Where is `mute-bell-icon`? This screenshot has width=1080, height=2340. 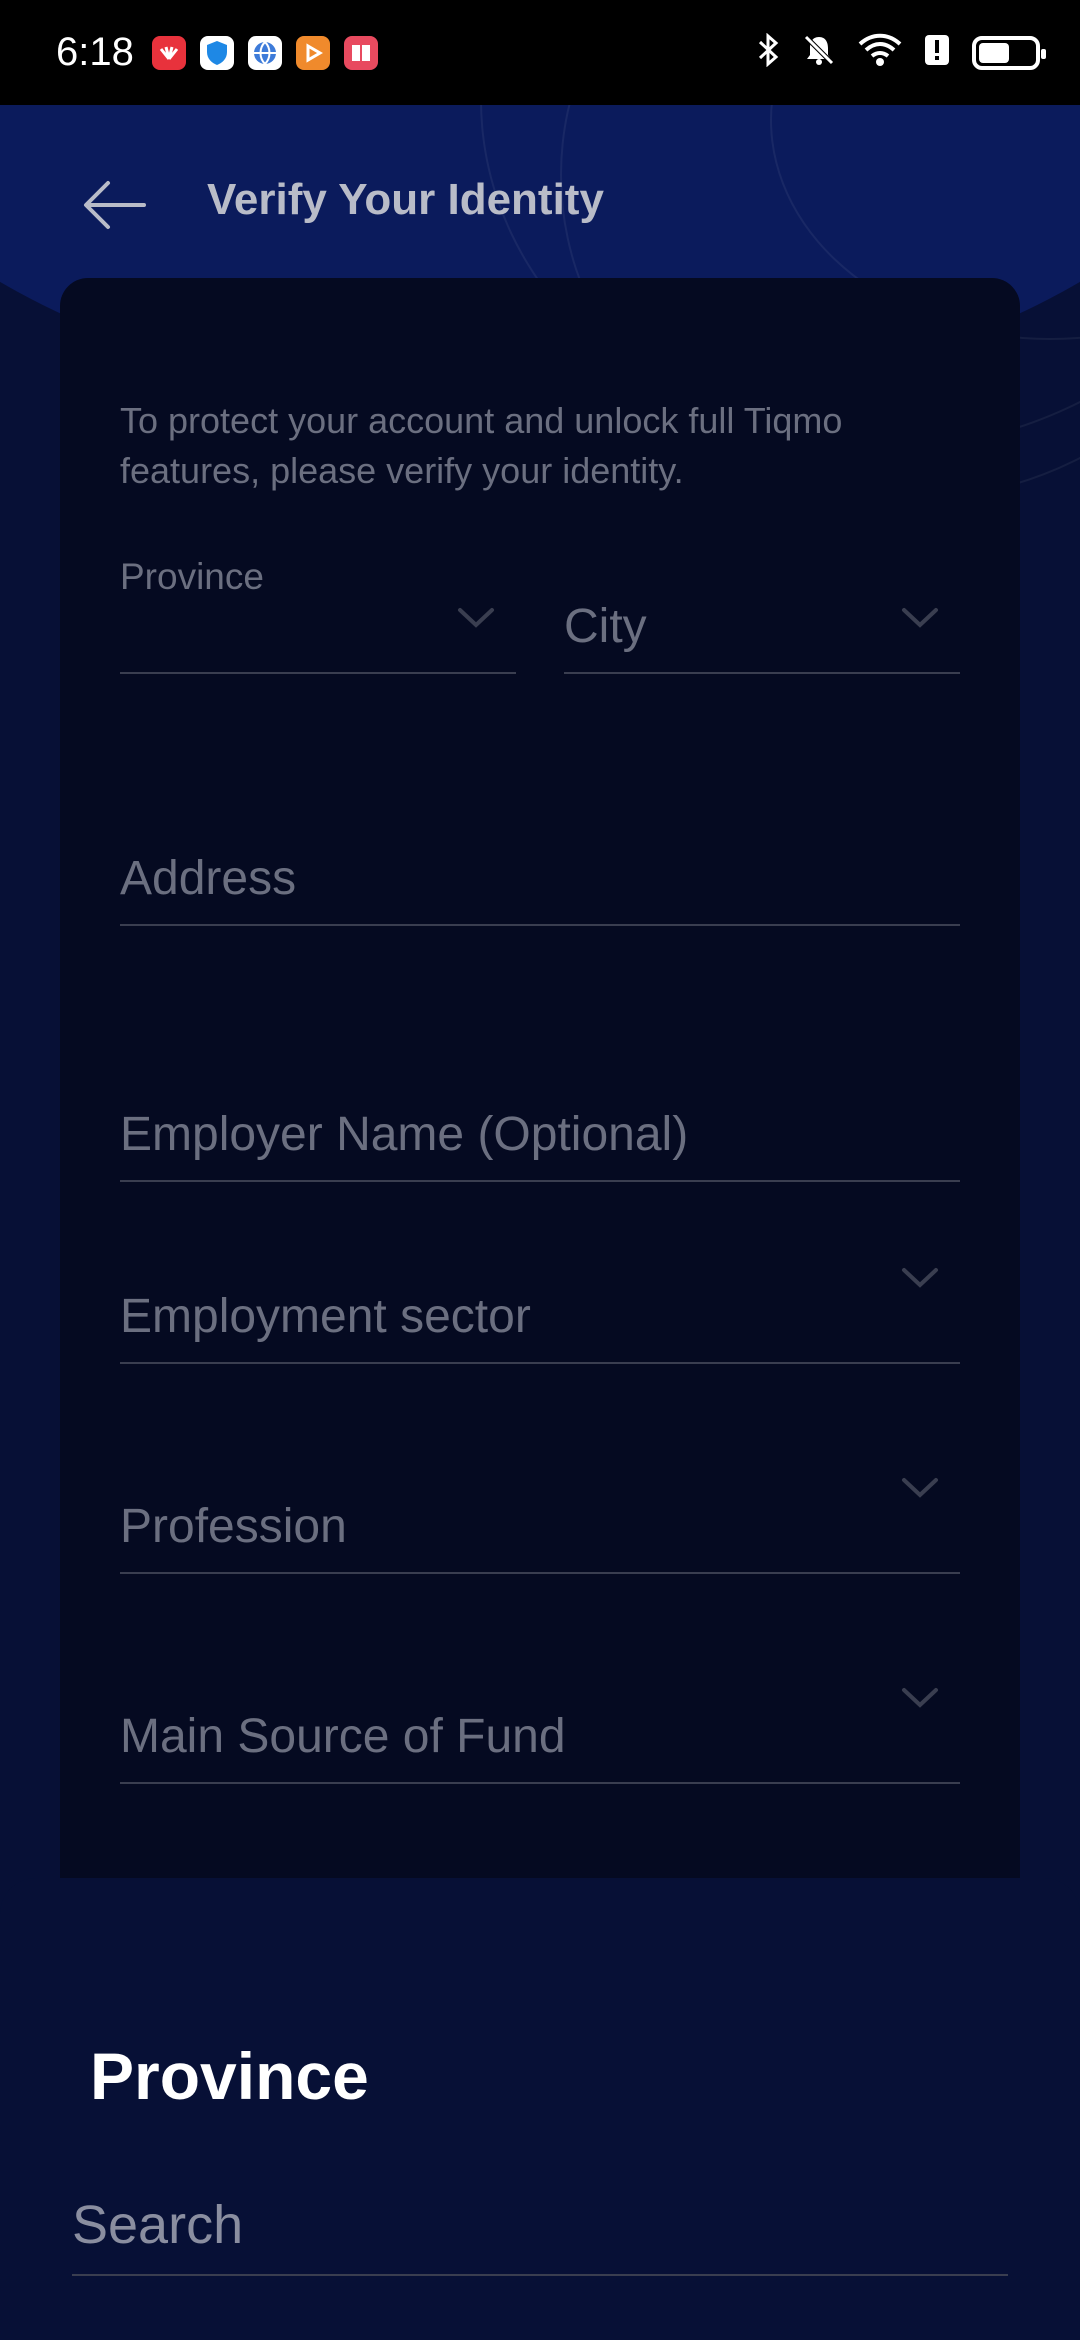
mute-bell-icon is located at coordinates (819, 52).